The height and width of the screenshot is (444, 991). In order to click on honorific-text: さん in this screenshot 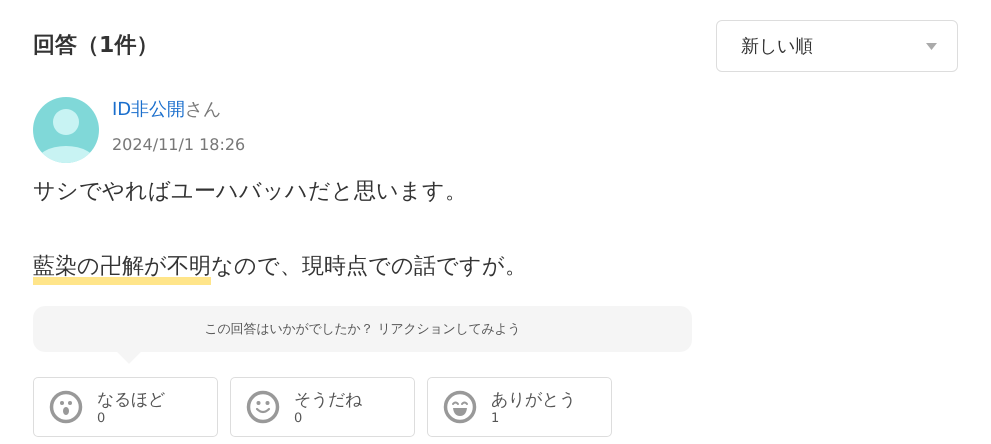, I will do `click(203, 109)`.